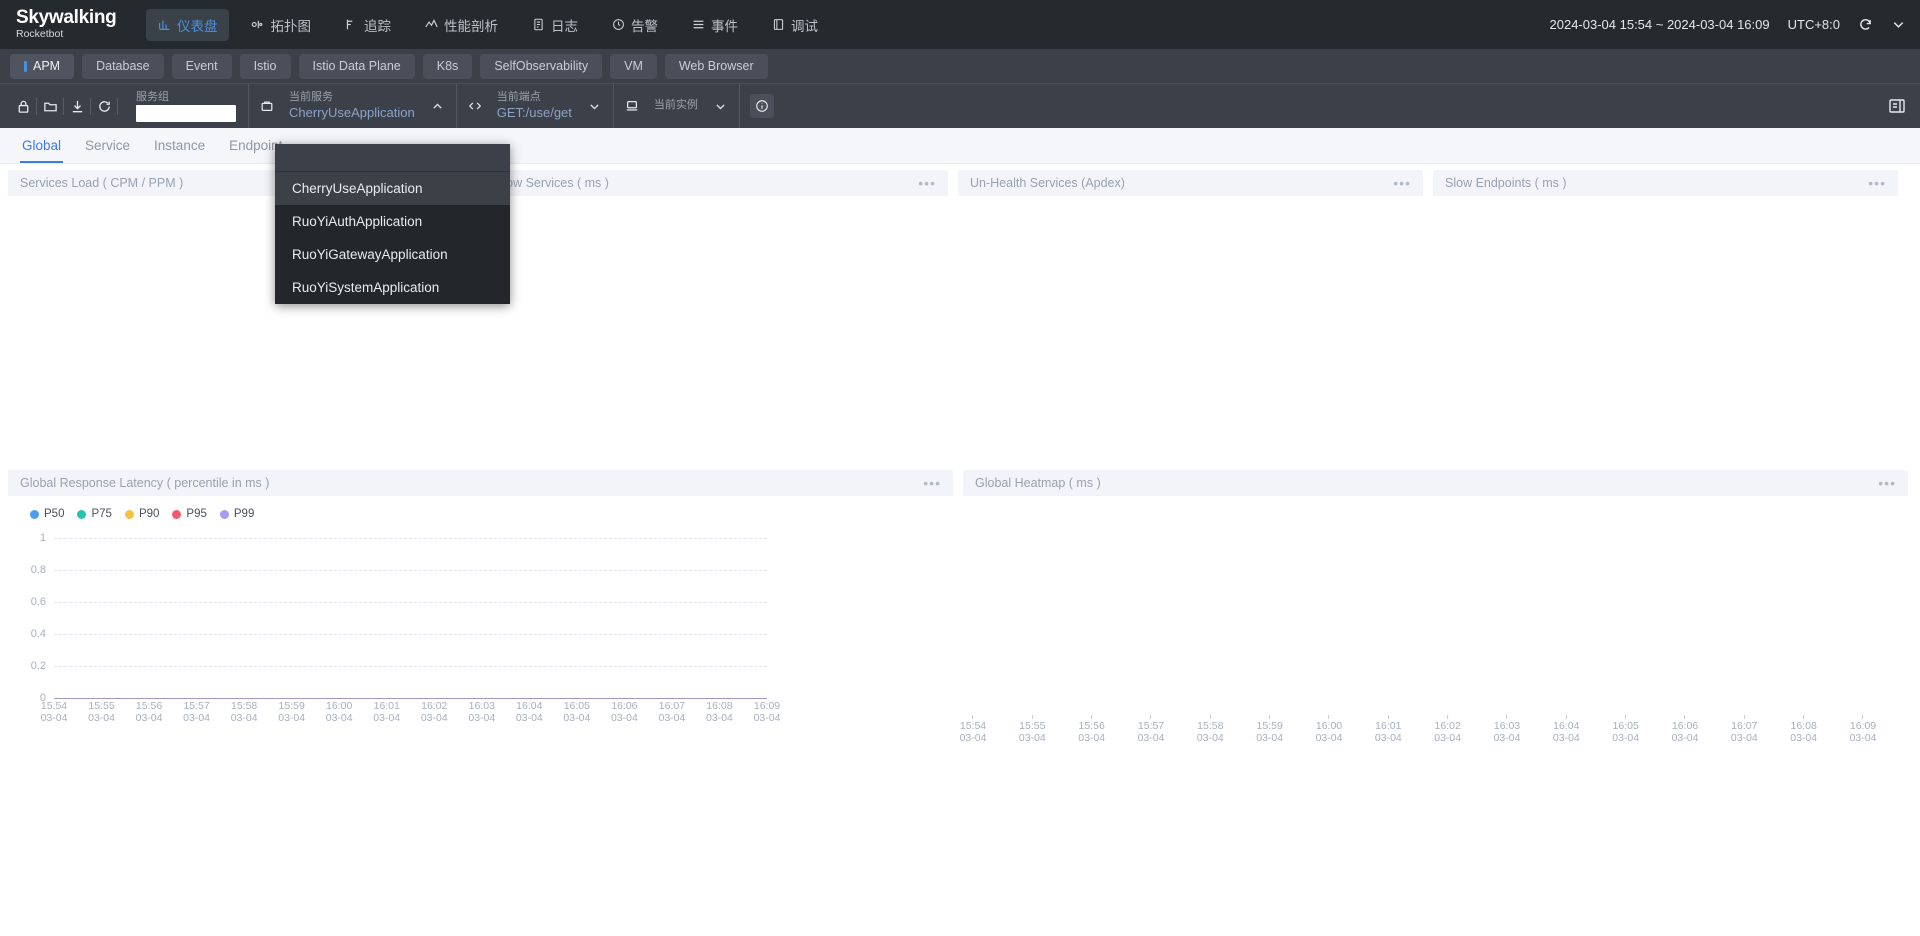 The image size is (1920, 936). Describe the element at coordinates (101, 712) in the screenshot. I see `x-axis-tick: 15:55 03-04` at that location.